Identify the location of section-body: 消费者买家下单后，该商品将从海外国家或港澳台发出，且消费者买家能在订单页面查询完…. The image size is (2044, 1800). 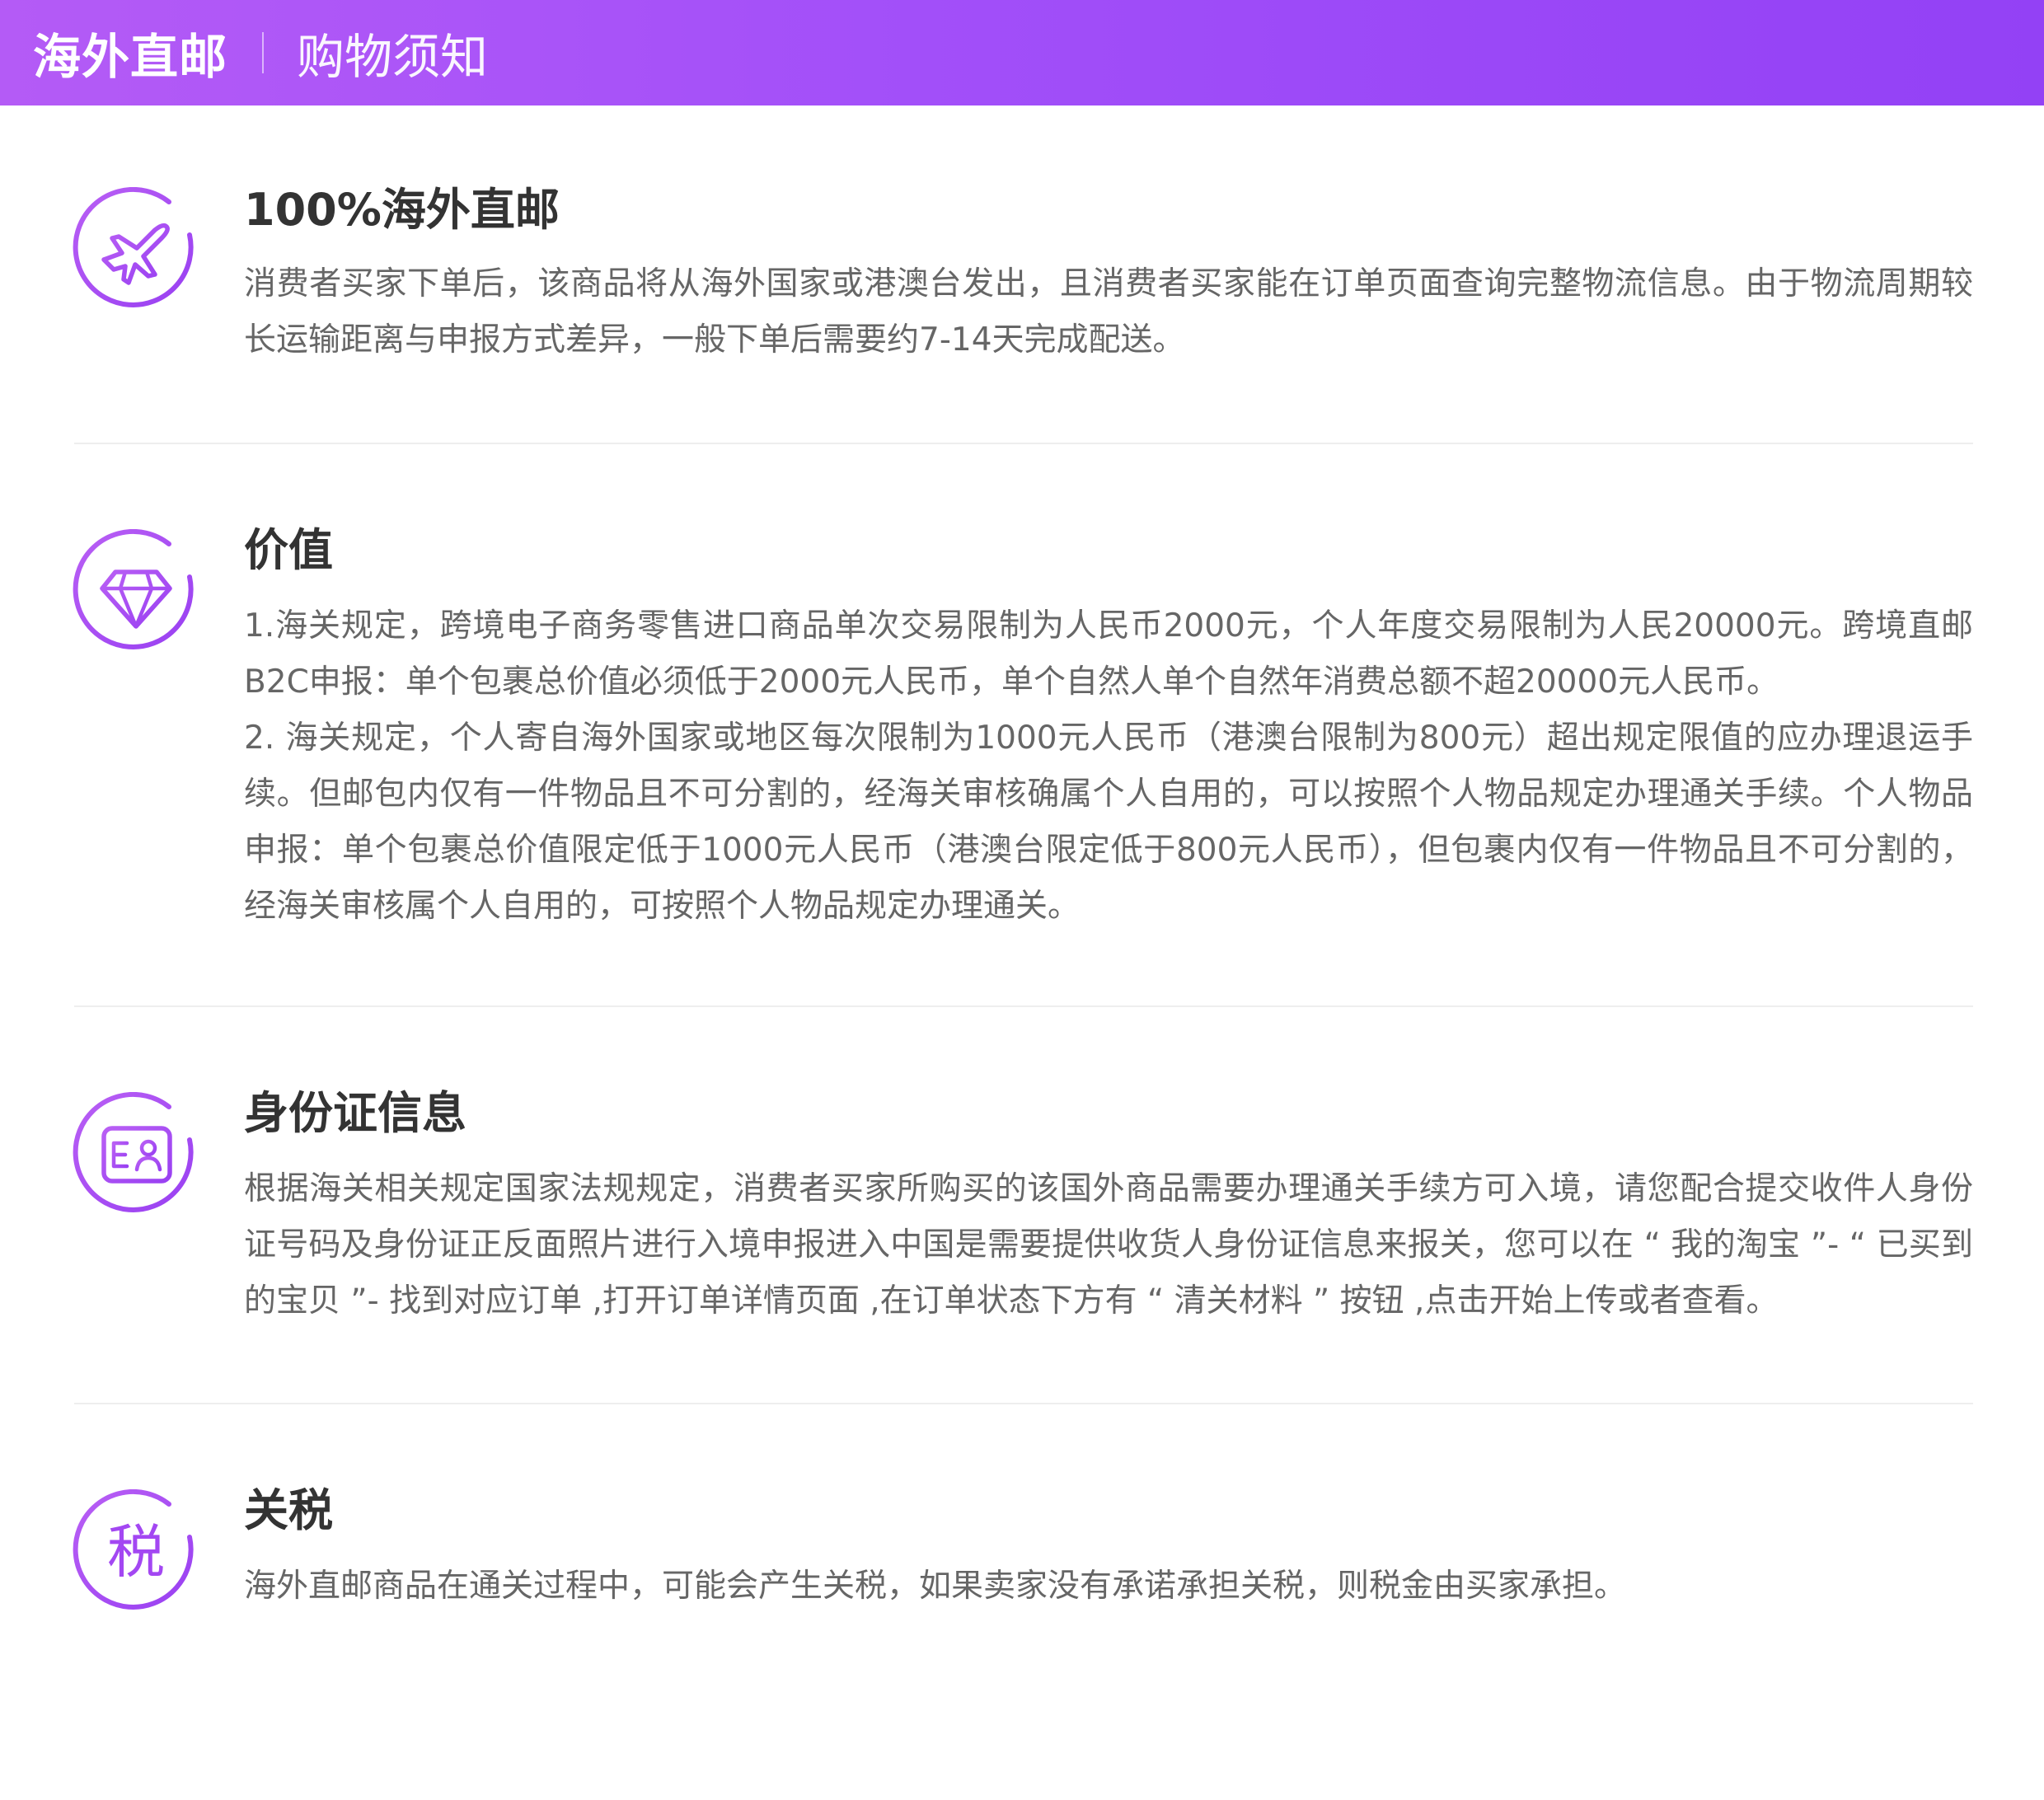
(1108, 312).